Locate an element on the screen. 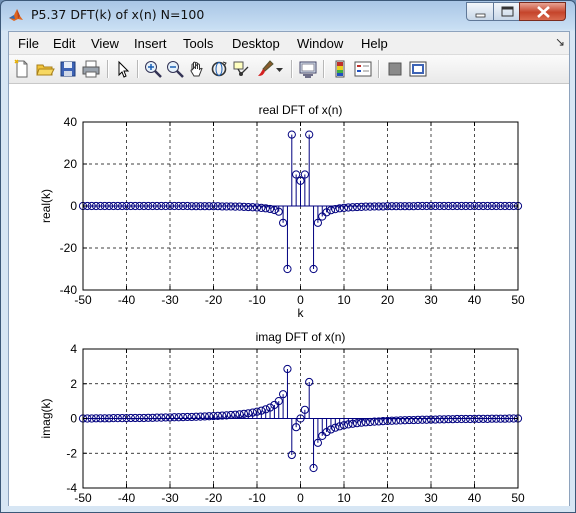 This screenshot has width=576, height=513. chart2-y-tick-label: 4 is located at coordinates (73, 349).